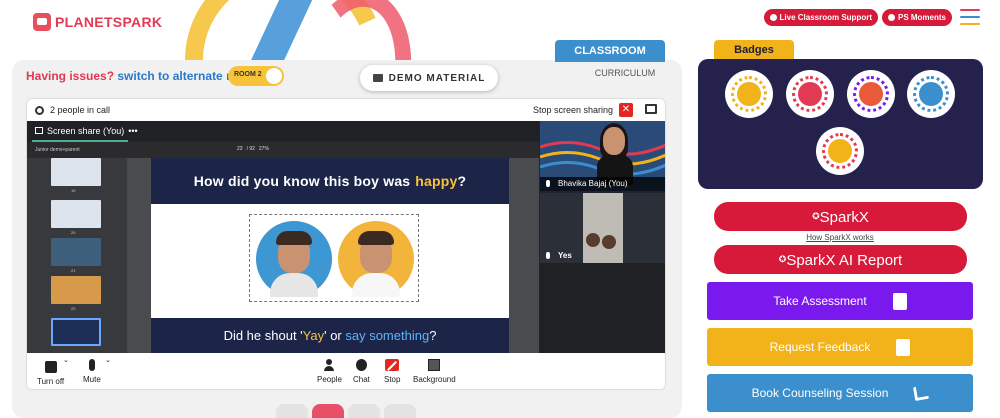 This screenshot has height=418, width=1000. What do you see at coordinates (346, 110) in the screenshot?
I see `call-topbar: 2 people in call Stop screen sharing ✕` at bounding box center [346, 110].